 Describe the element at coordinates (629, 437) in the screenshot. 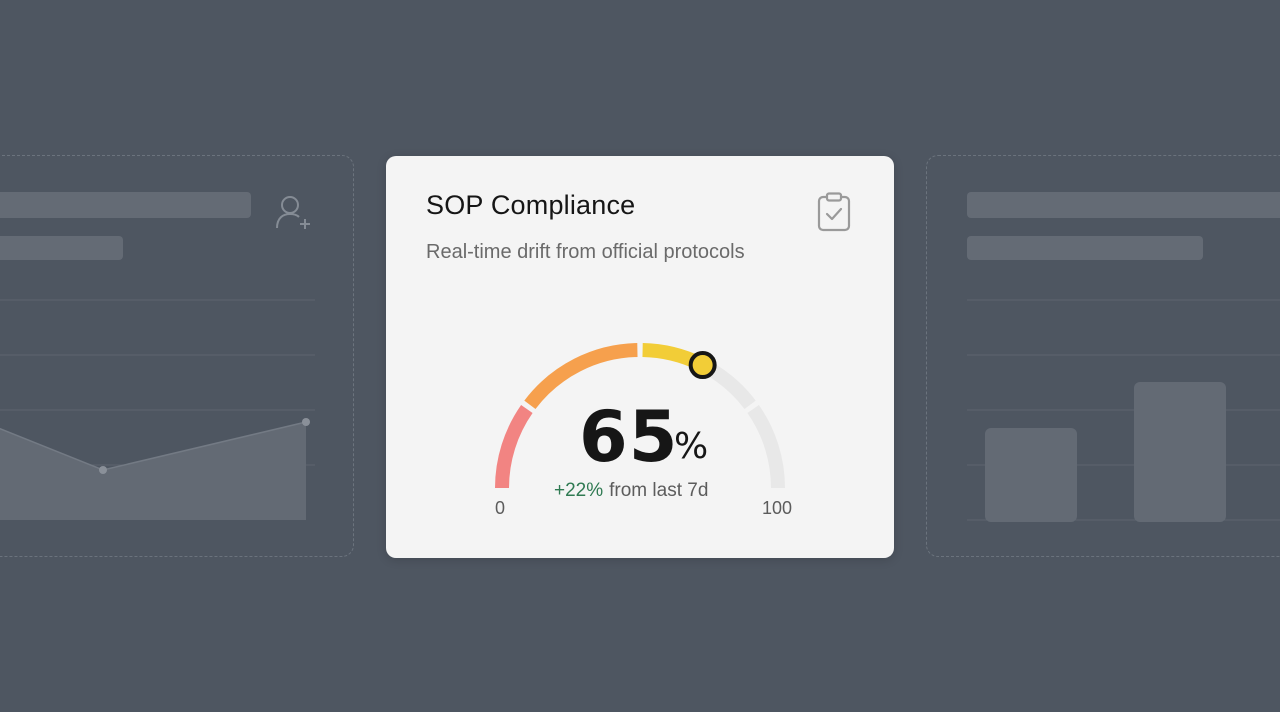

I see `gauge-value-number: 65` at that location.